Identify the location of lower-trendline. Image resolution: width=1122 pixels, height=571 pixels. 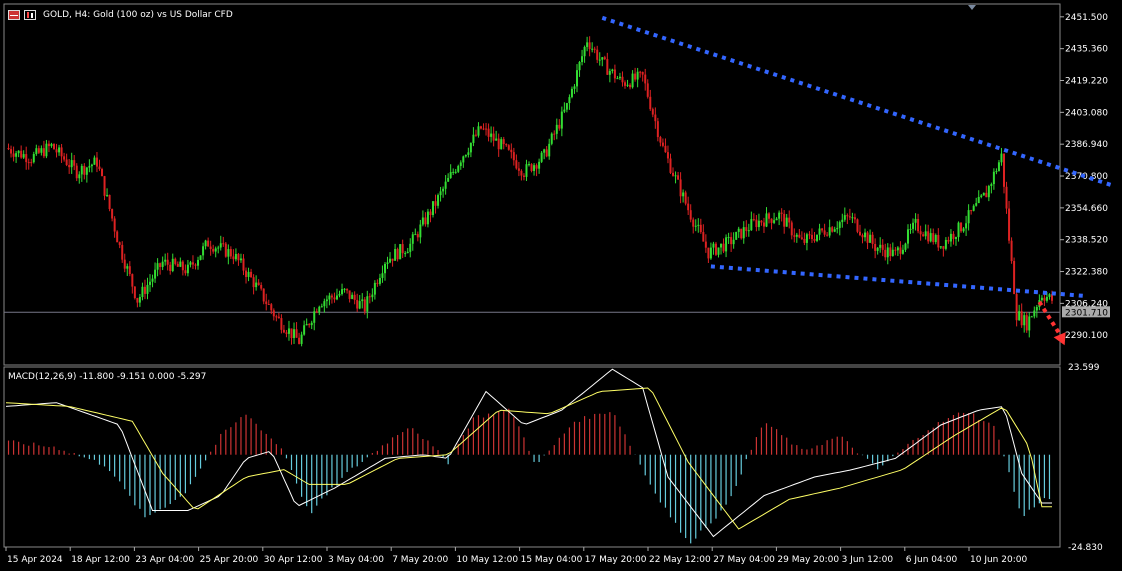
(898, 281).